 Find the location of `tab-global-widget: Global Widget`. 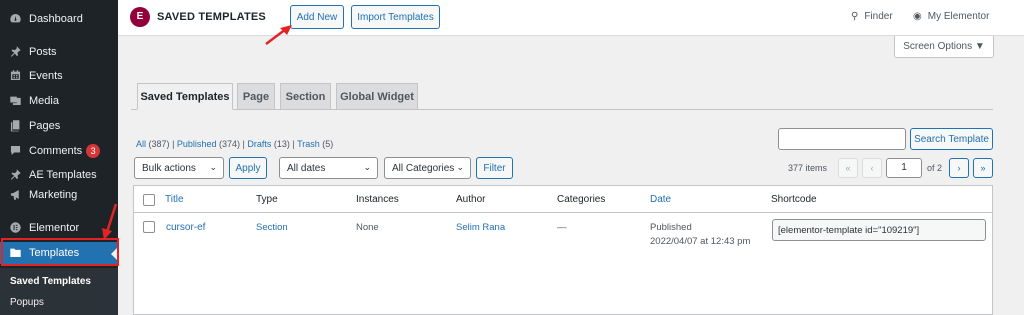

tab-global-widget: Global Widget is located at coordinates (377, 96).